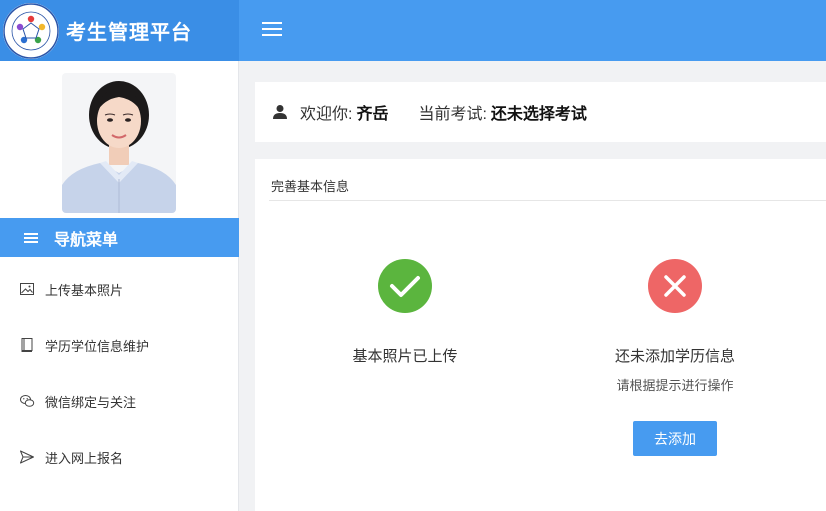  Describe the element at coordinates (675, 438) in the screenshot. I see `add-education-button: 去添加` at that location.